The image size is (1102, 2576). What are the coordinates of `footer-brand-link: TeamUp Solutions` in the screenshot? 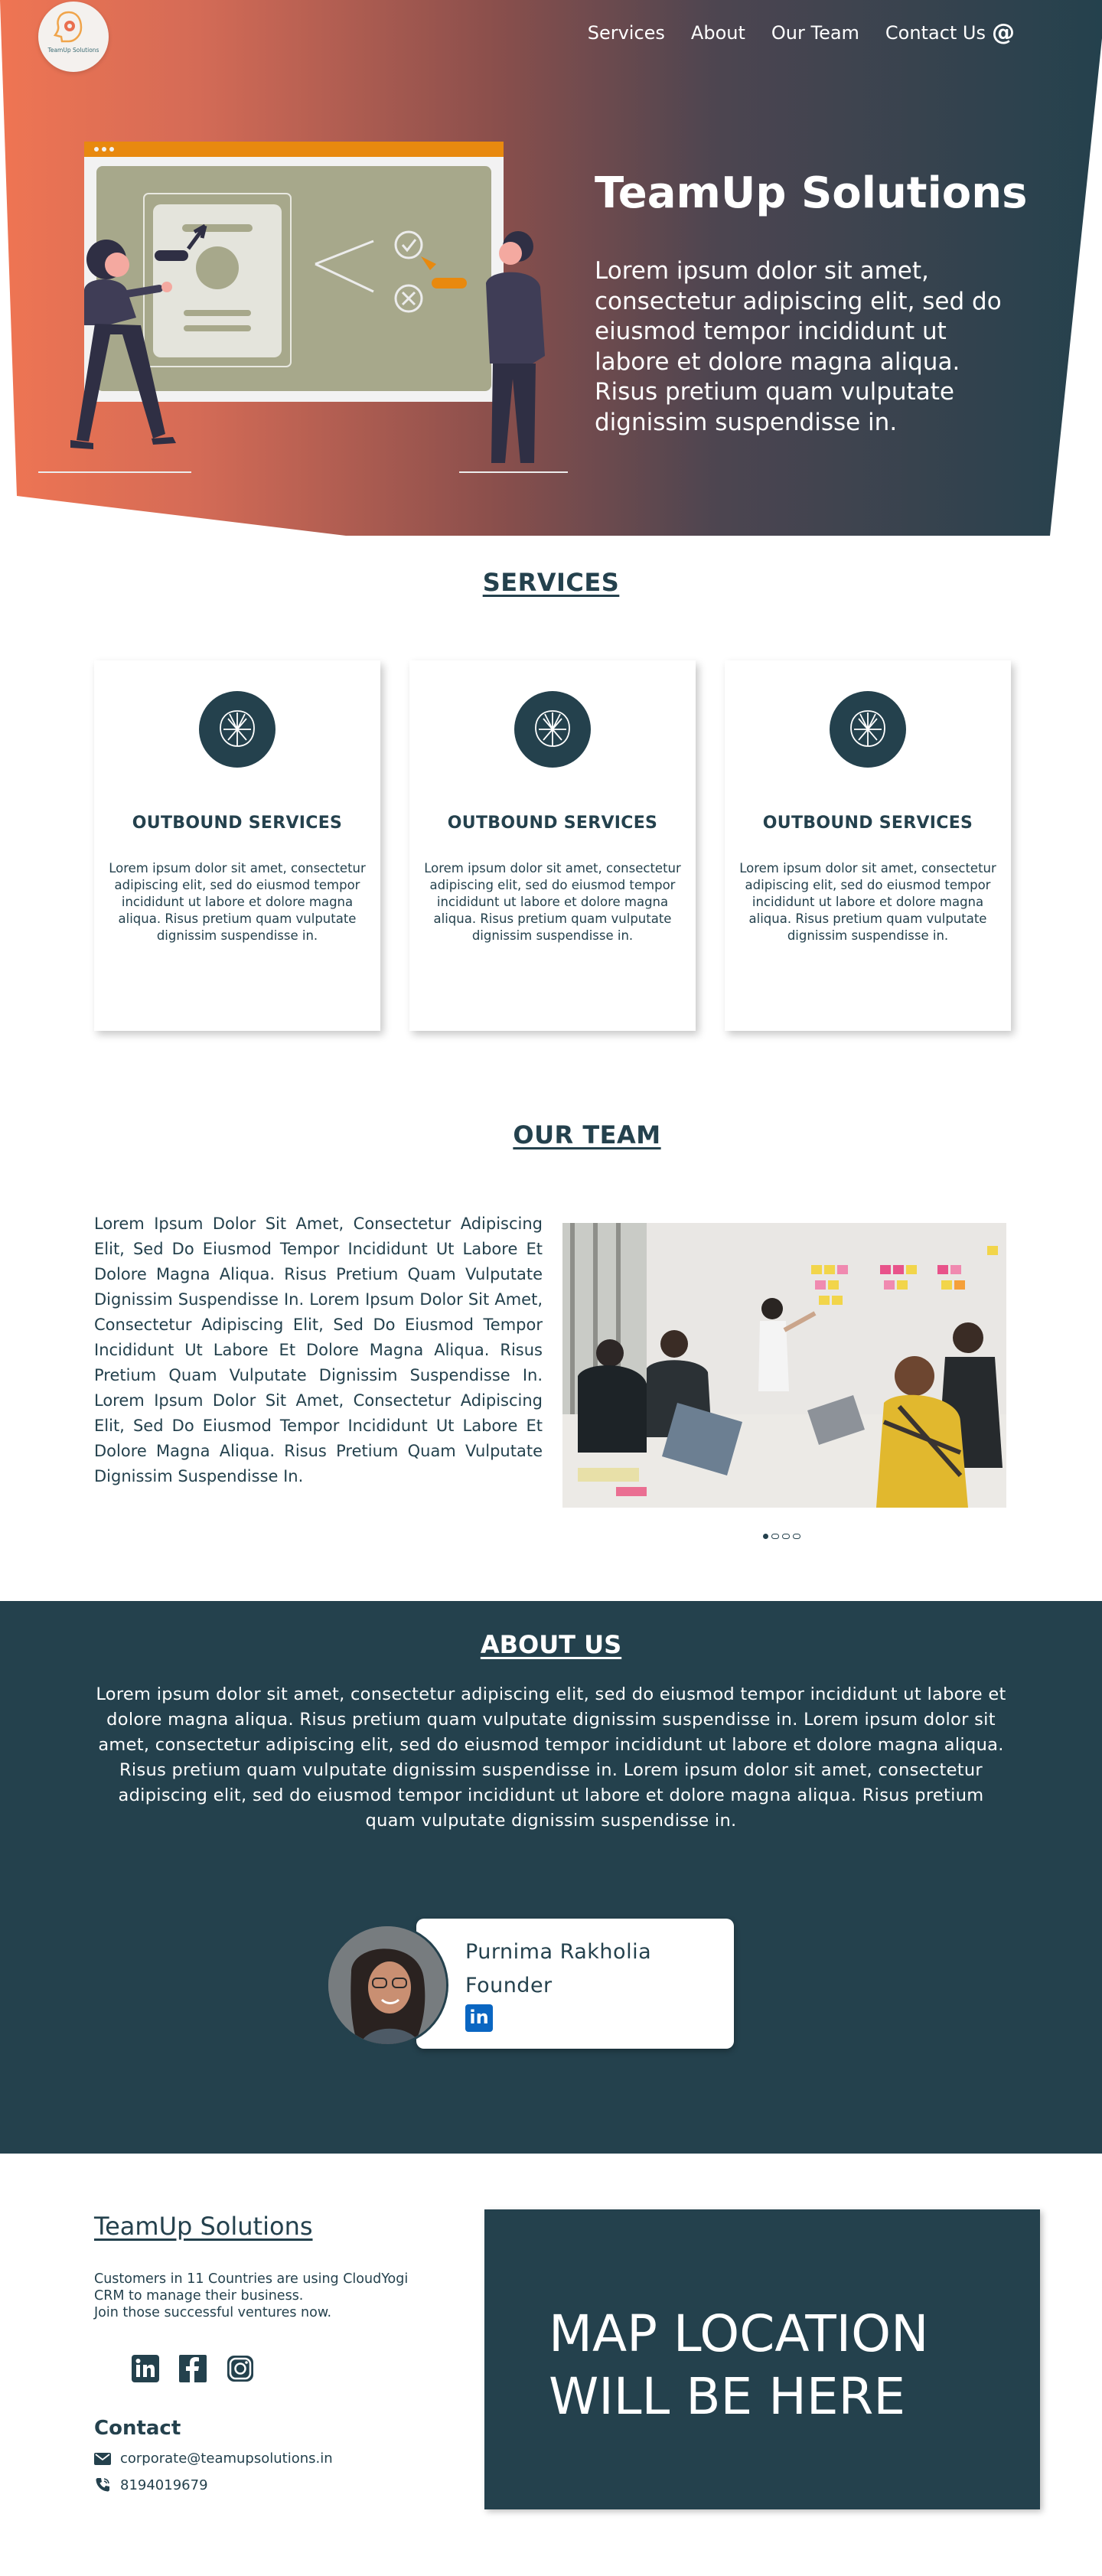 It's located at (203, 2226).